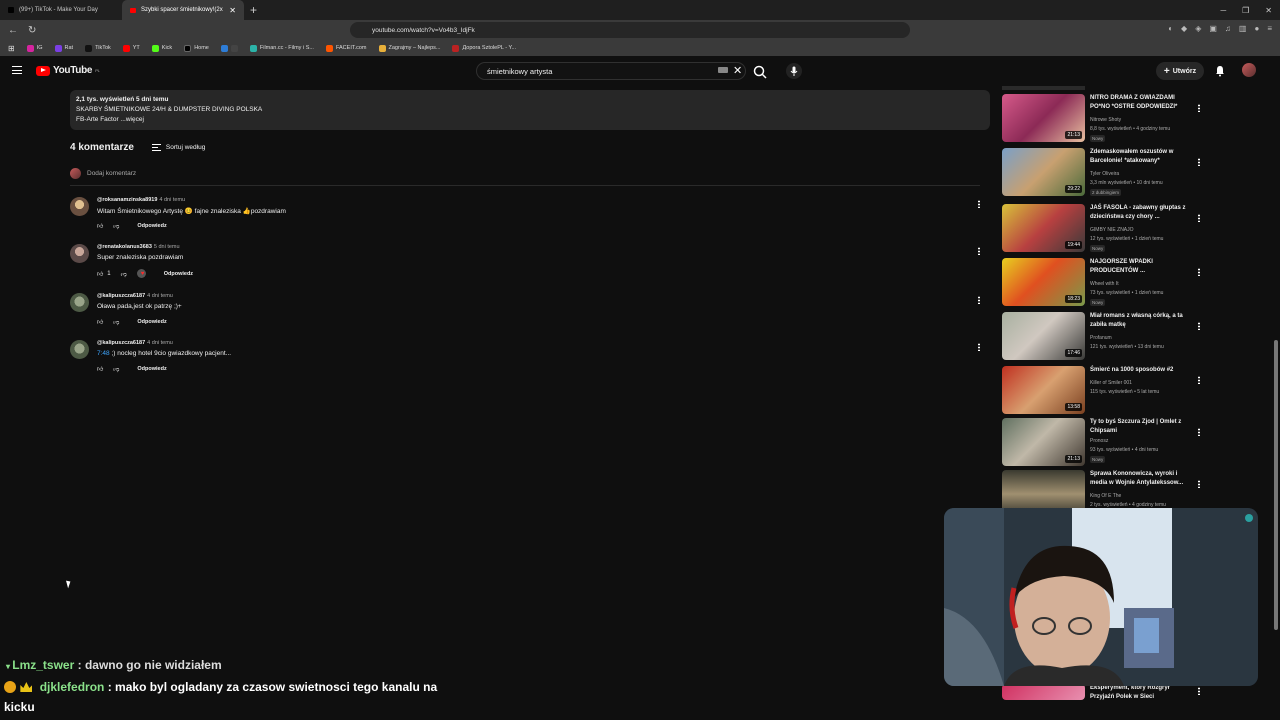 Image resolution: width=1280 pixels, height=720 pixels. Describe the element at coordinates (1245, 10) in the screenshot. I see `maximize-icon: ❐` at that location.